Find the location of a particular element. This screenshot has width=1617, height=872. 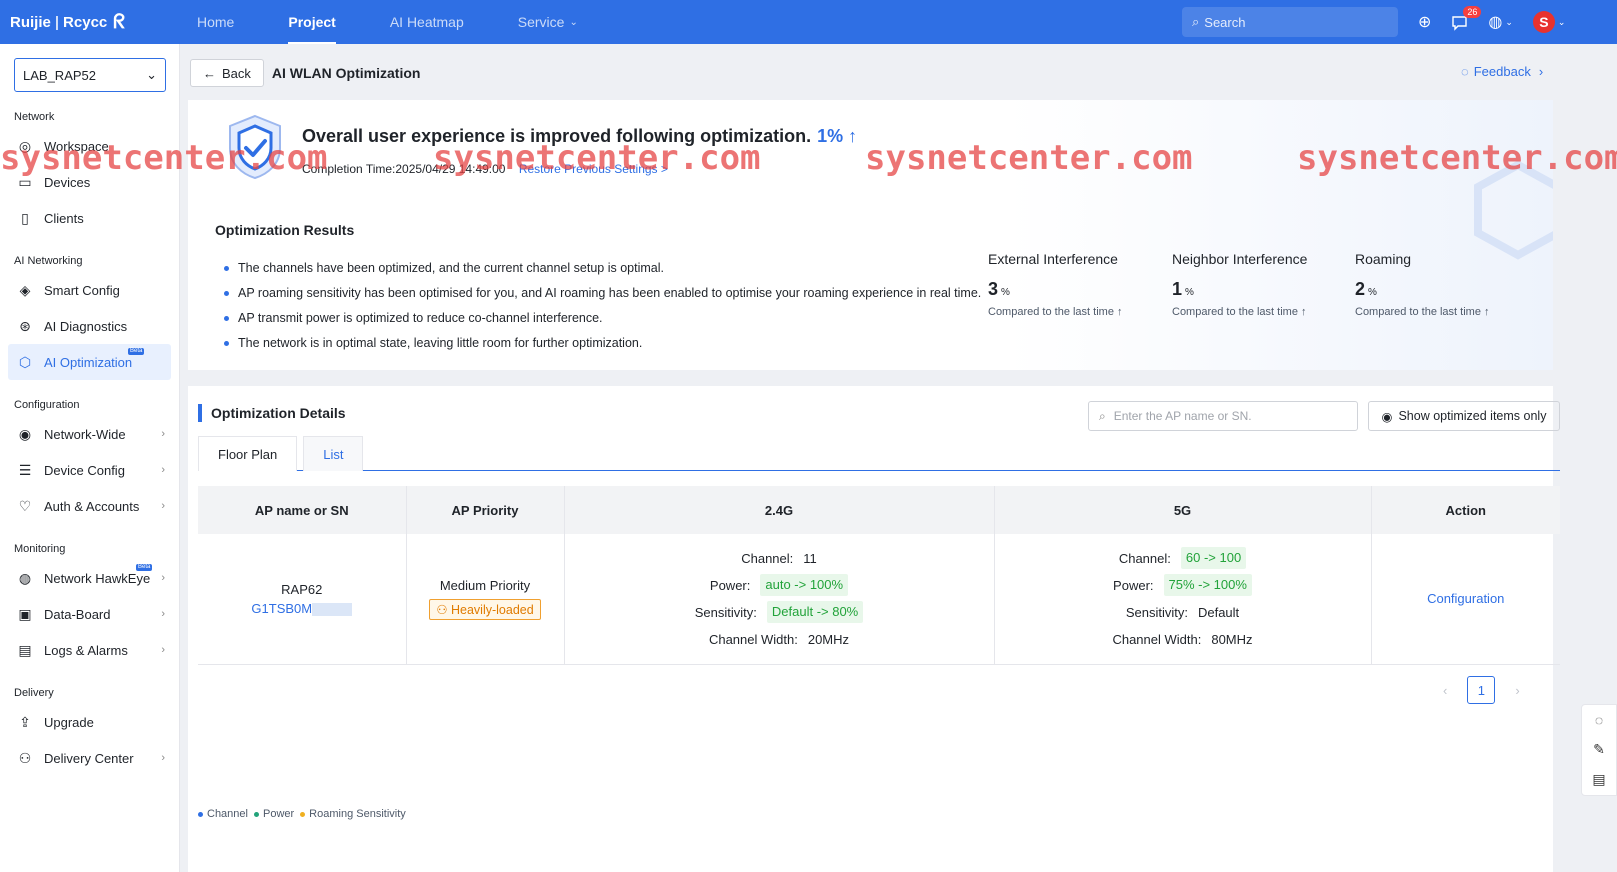

sidebar-item-ai-optimization: ⬡ AI Optimization Beta is located at coordinates (89, 362).